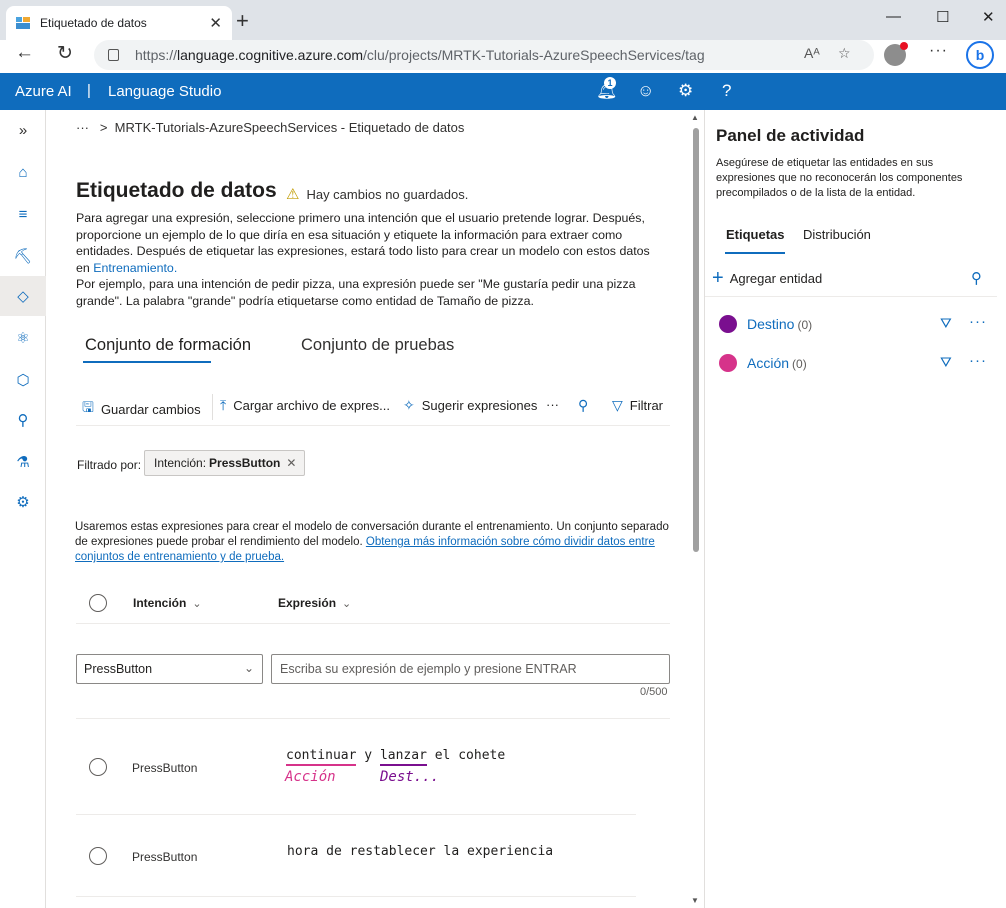  Describe the element at coordinates (23, 172) in the screenshot. I see `home-icon: ⌂` at that location.